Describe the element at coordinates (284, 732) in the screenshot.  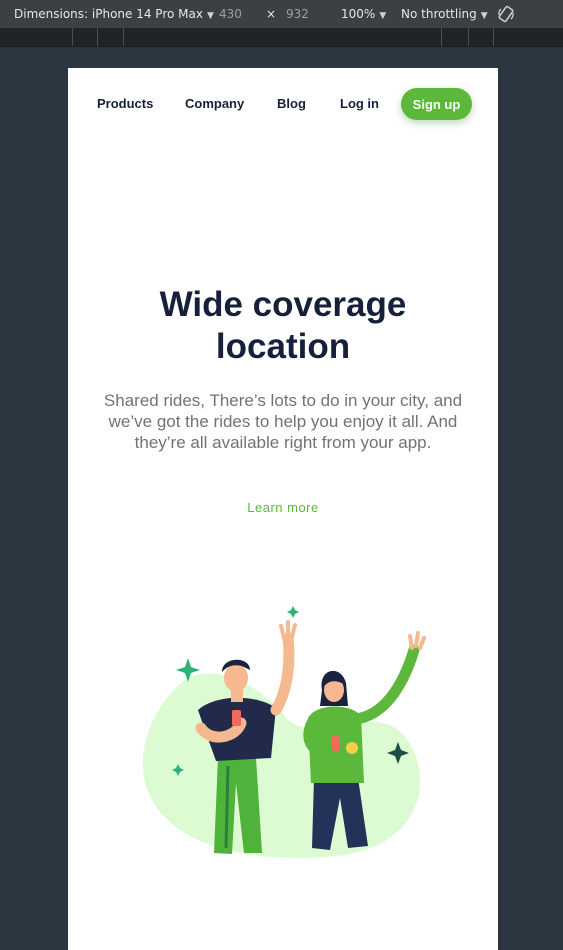
I see `riders-illustration` at that location.